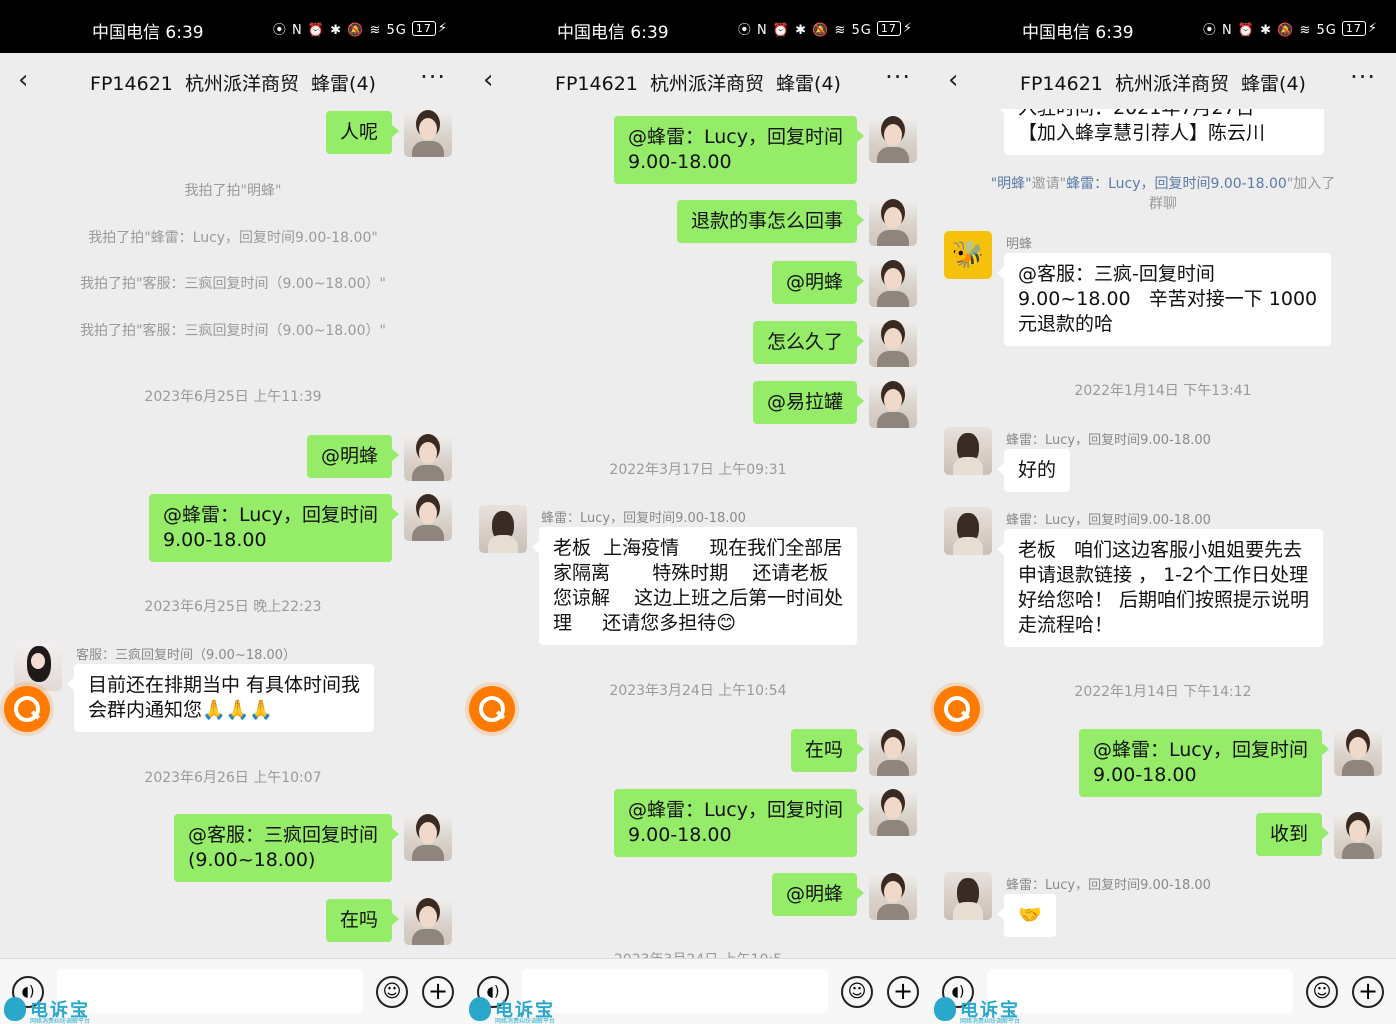 The width and height of the screenshot is (1396, 1024). What do you see at coordinates (233, 397) in the screenshot?
I see `timestamp: 2023年6月25日 上午11:39` at bounding box center [233, 397].